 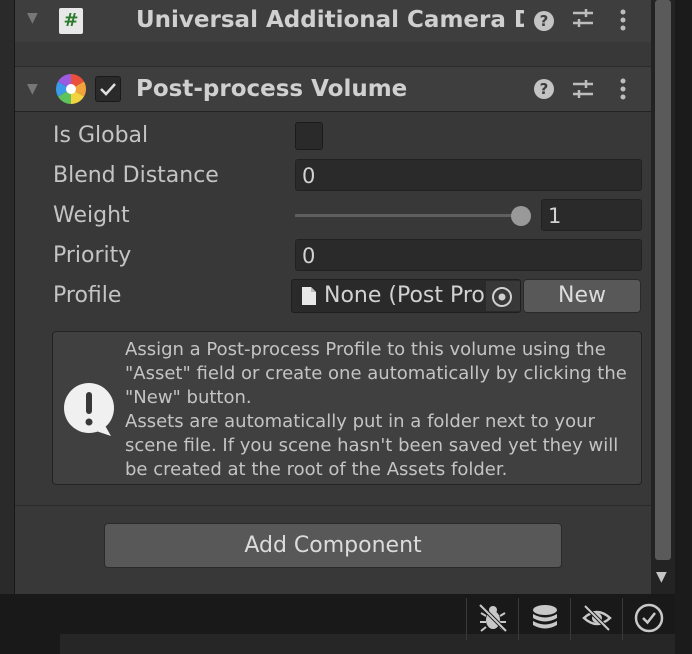 I want to click on post-process-header: ▼ Post-process Volume ?, so click(x=333, y=89).